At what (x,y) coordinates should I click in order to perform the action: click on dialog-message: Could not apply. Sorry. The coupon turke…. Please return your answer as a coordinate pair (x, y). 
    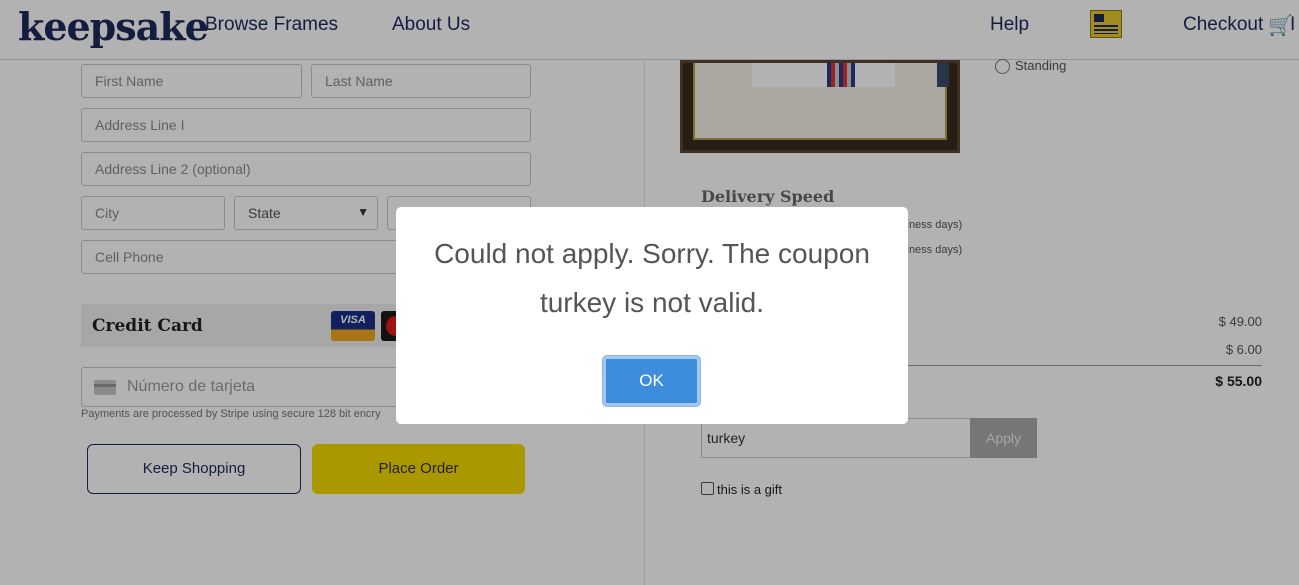
    Looking at the image, I should click on (652, 278).